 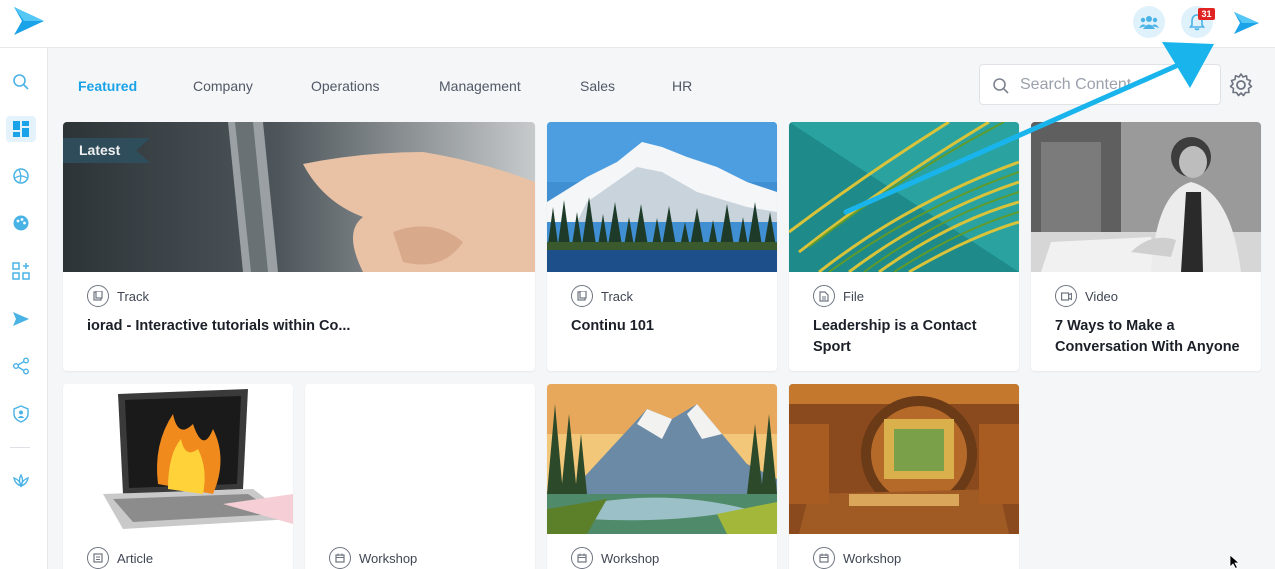 I want to click on card-title: Leadership is a Contact Sport, so click(x=895, y=336).